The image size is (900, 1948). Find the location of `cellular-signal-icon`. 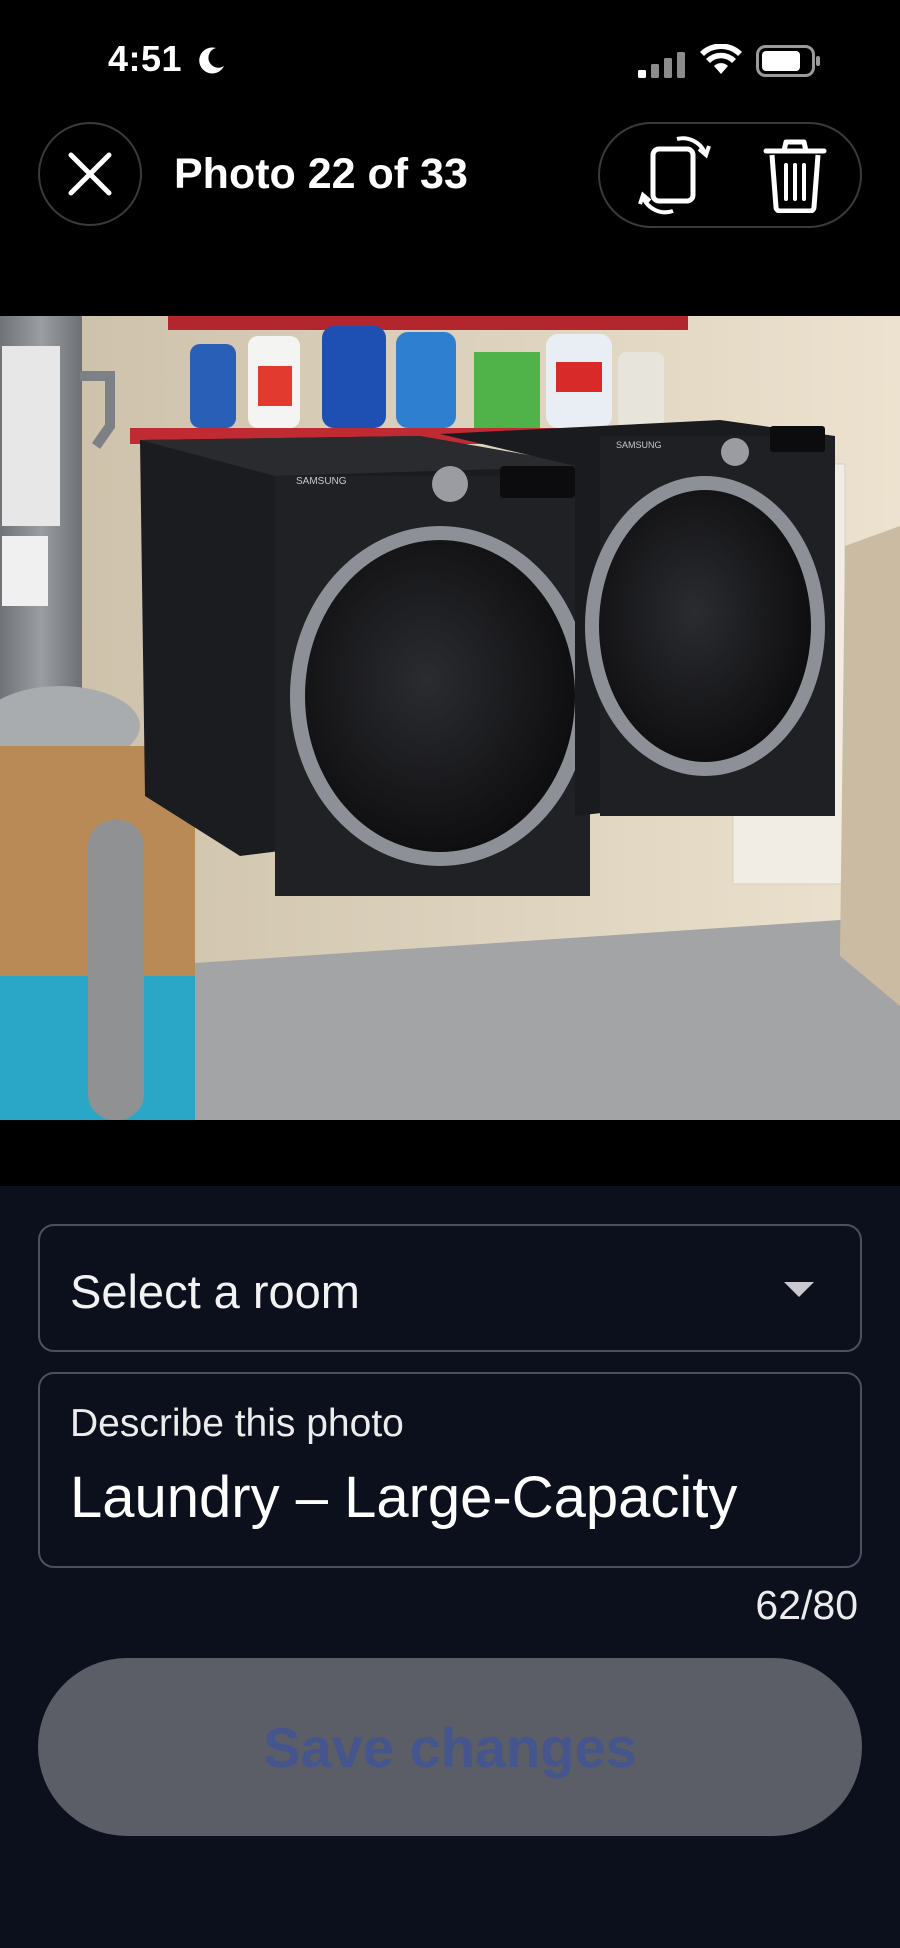

cellular-signal-icon is located at coordinates (661, 65).